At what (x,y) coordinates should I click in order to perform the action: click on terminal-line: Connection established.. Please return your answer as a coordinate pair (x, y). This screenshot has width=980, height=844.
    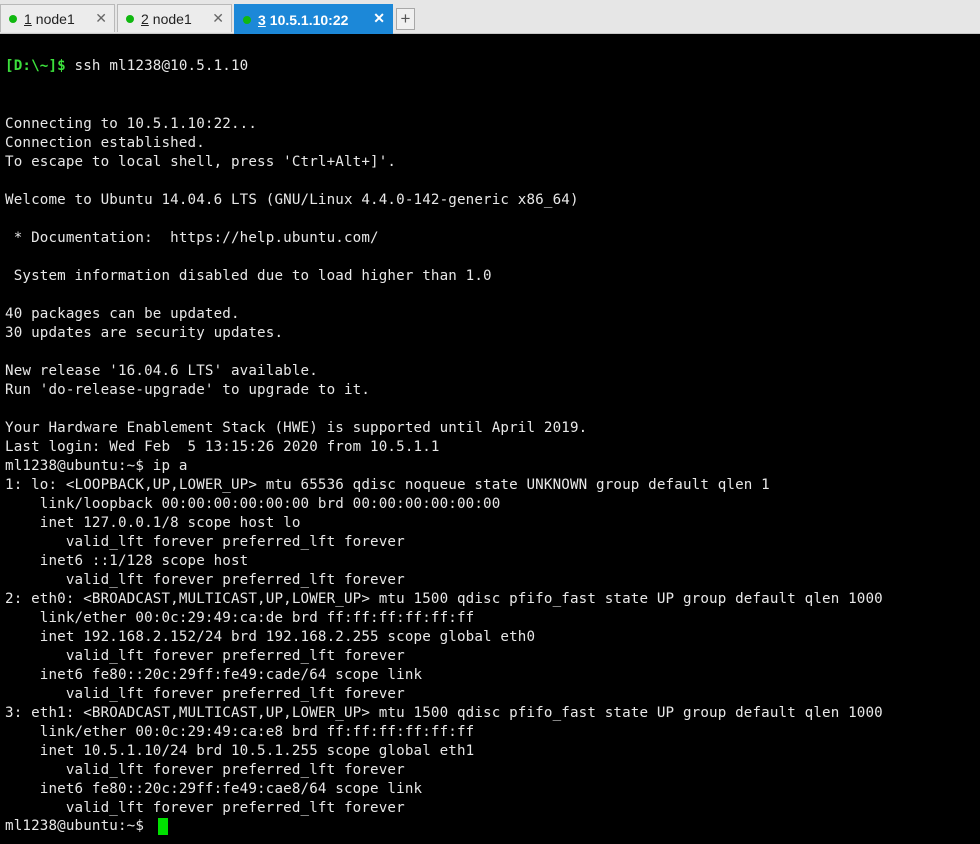
    Looking at the image, I should click on (105, 143).